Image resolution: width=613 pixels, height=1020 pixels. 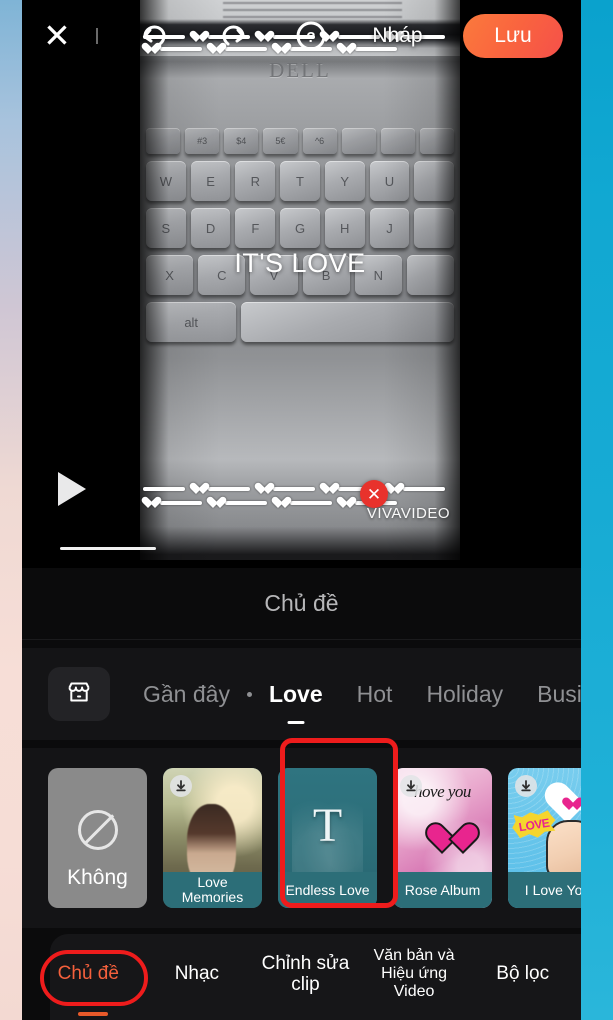 I want to click on store-button, so click(x=79, y=694).